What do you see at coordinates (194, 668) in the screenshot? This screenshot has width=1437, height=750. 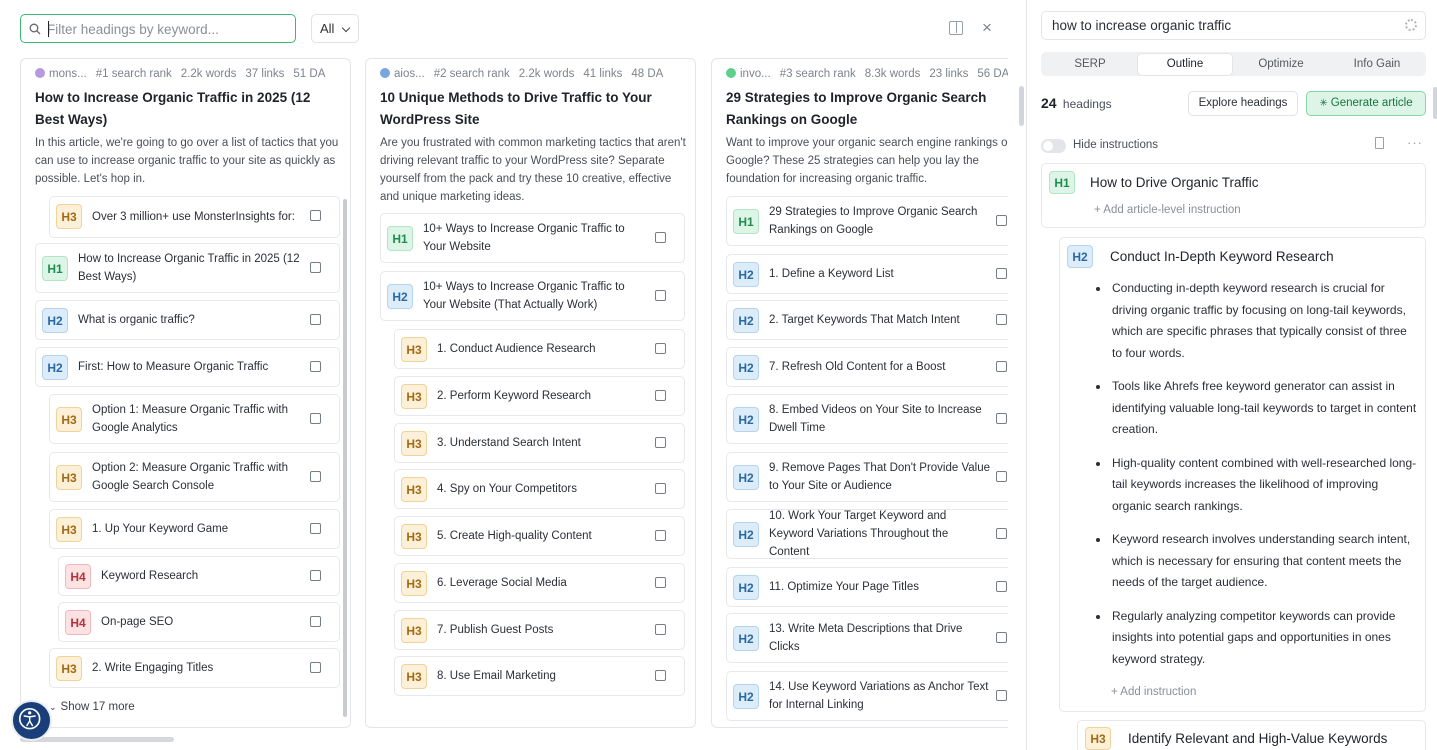 I see `heading-row: H3 2. Write Engaging Titles` at bounding box center [194, 668].